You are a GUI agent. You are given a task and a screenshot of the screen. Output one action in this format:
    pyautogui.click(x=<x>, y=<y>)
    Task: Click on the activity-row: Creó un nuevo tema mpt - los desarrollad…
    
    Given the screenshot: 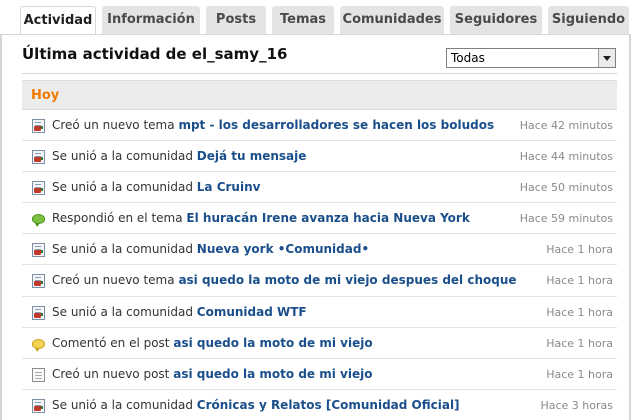 What is the action you would take?
    pyautogui.click(x=319, y=126)
    